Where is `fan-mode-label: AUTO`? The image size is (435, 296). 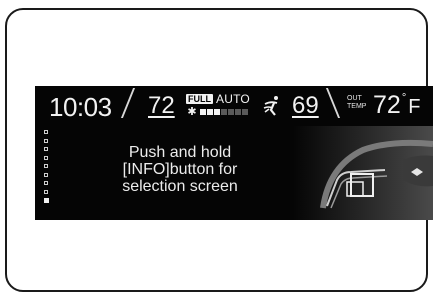
fan-mode-label: AUTO is located at coordinates (233, 99).